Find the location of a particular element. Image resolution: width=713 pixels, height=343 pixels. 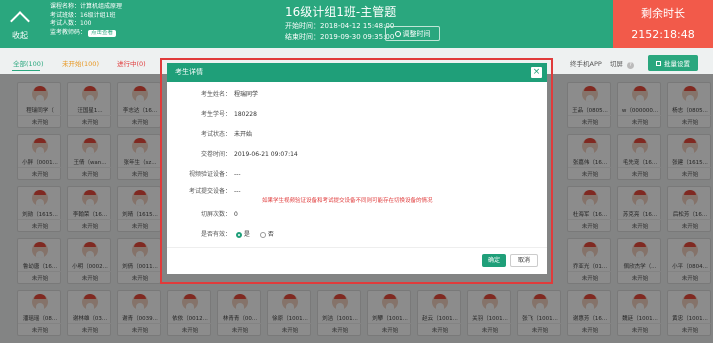

field-value: 2019-06-21 09:07:14 is located at coordinates (266, 154).